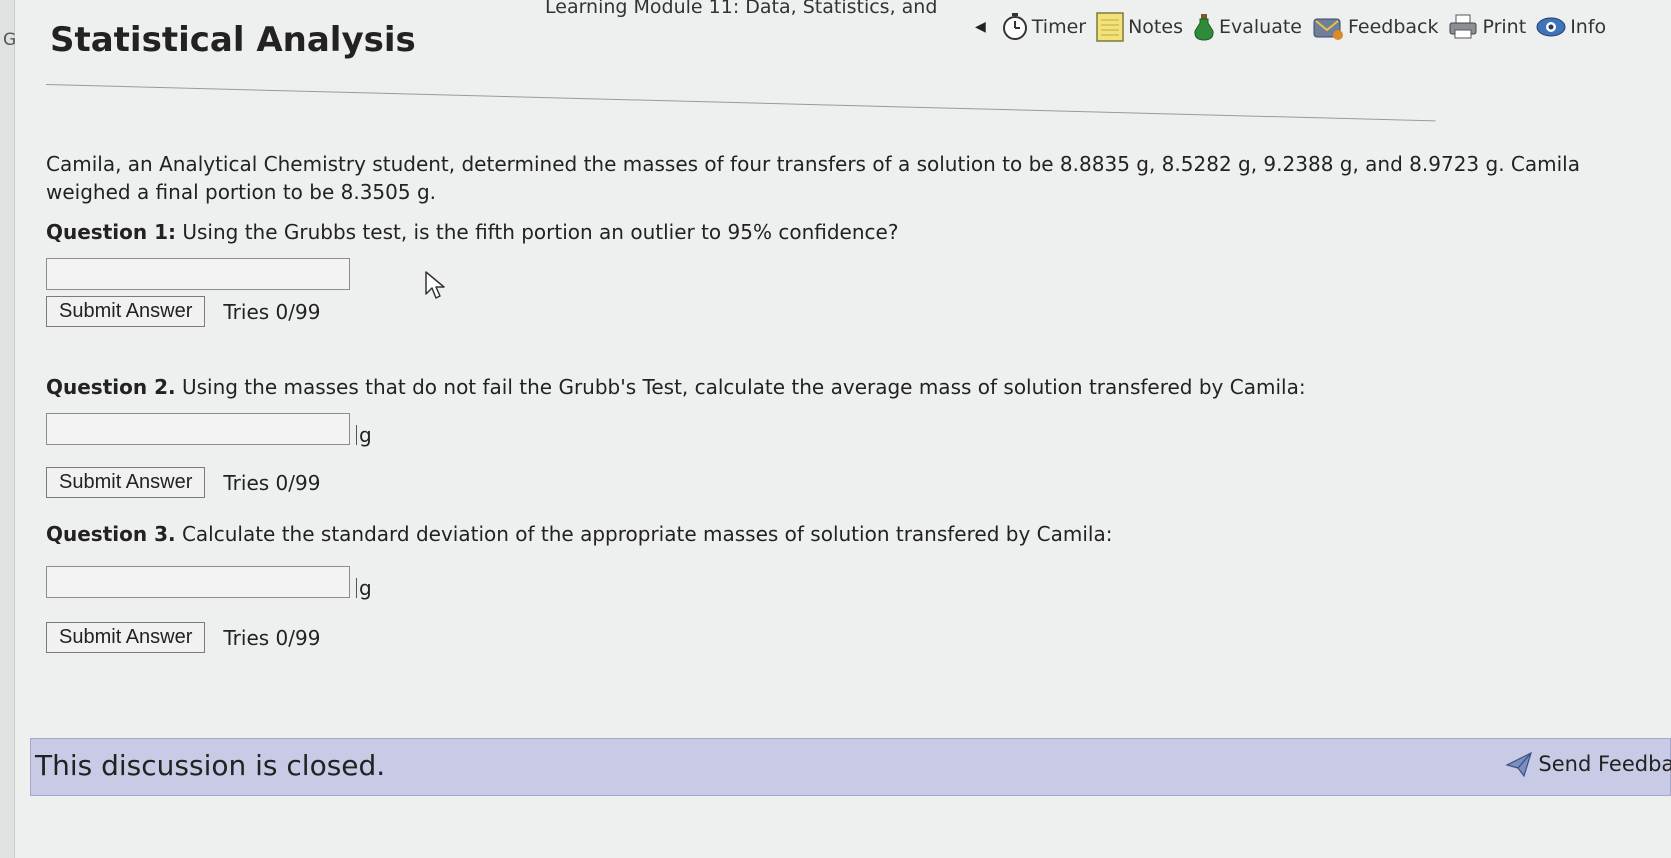  Describe the element at coordinates (210, 765) in the screenshot. I see `discussion-closed-text: This discussion is closed.` at that location.